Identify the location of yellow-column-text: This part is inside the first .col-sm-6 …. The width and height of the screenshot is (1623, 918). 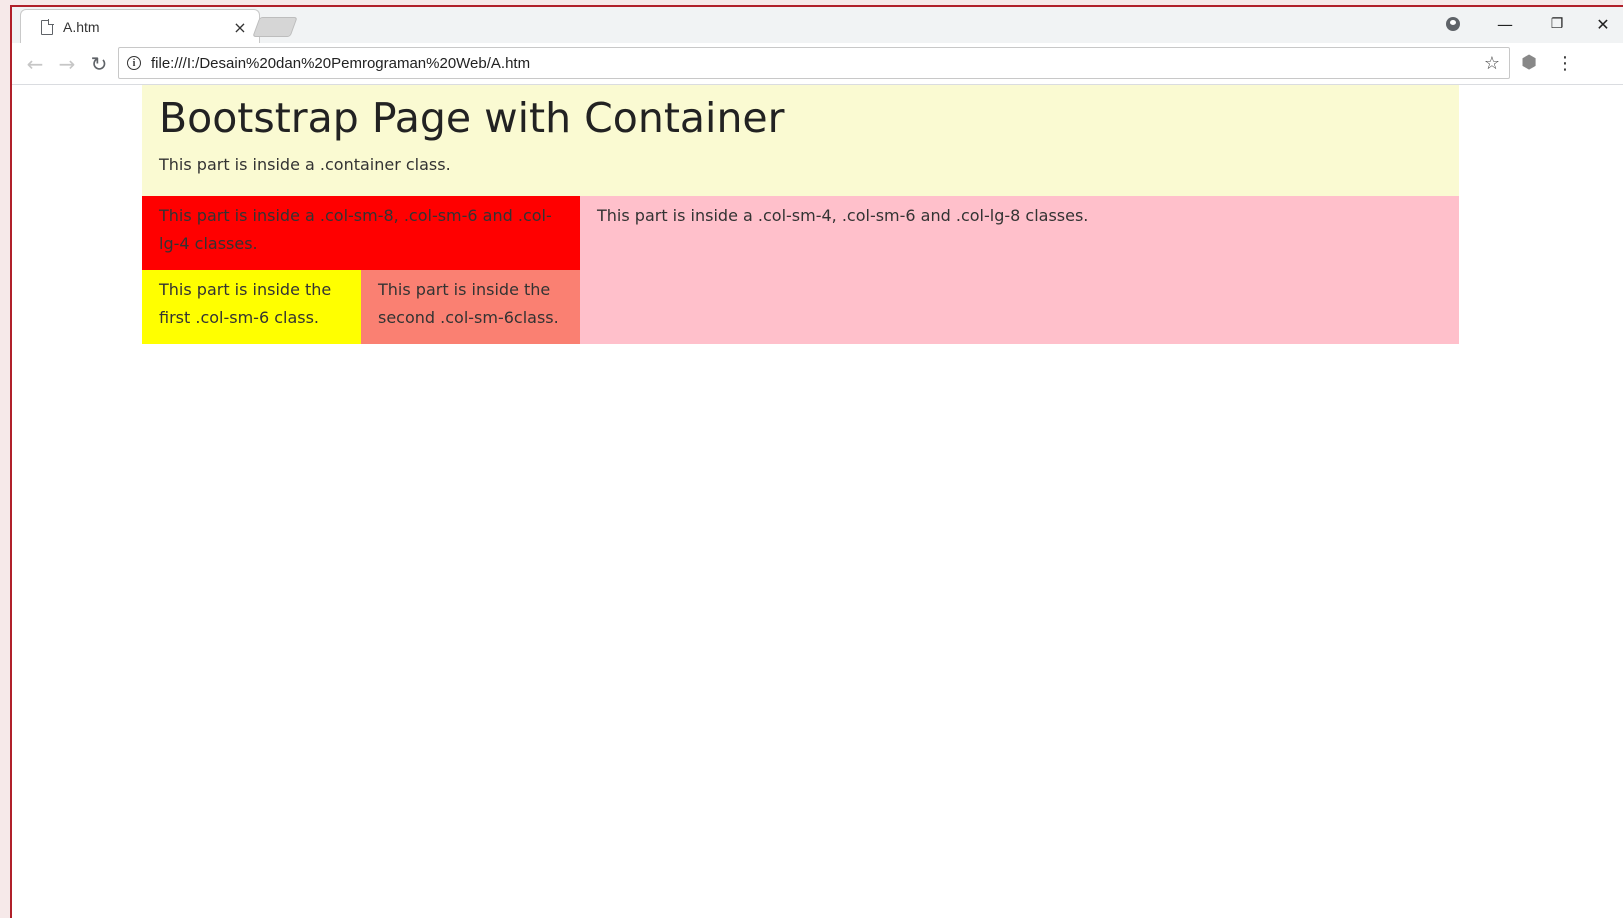
(245, 303).